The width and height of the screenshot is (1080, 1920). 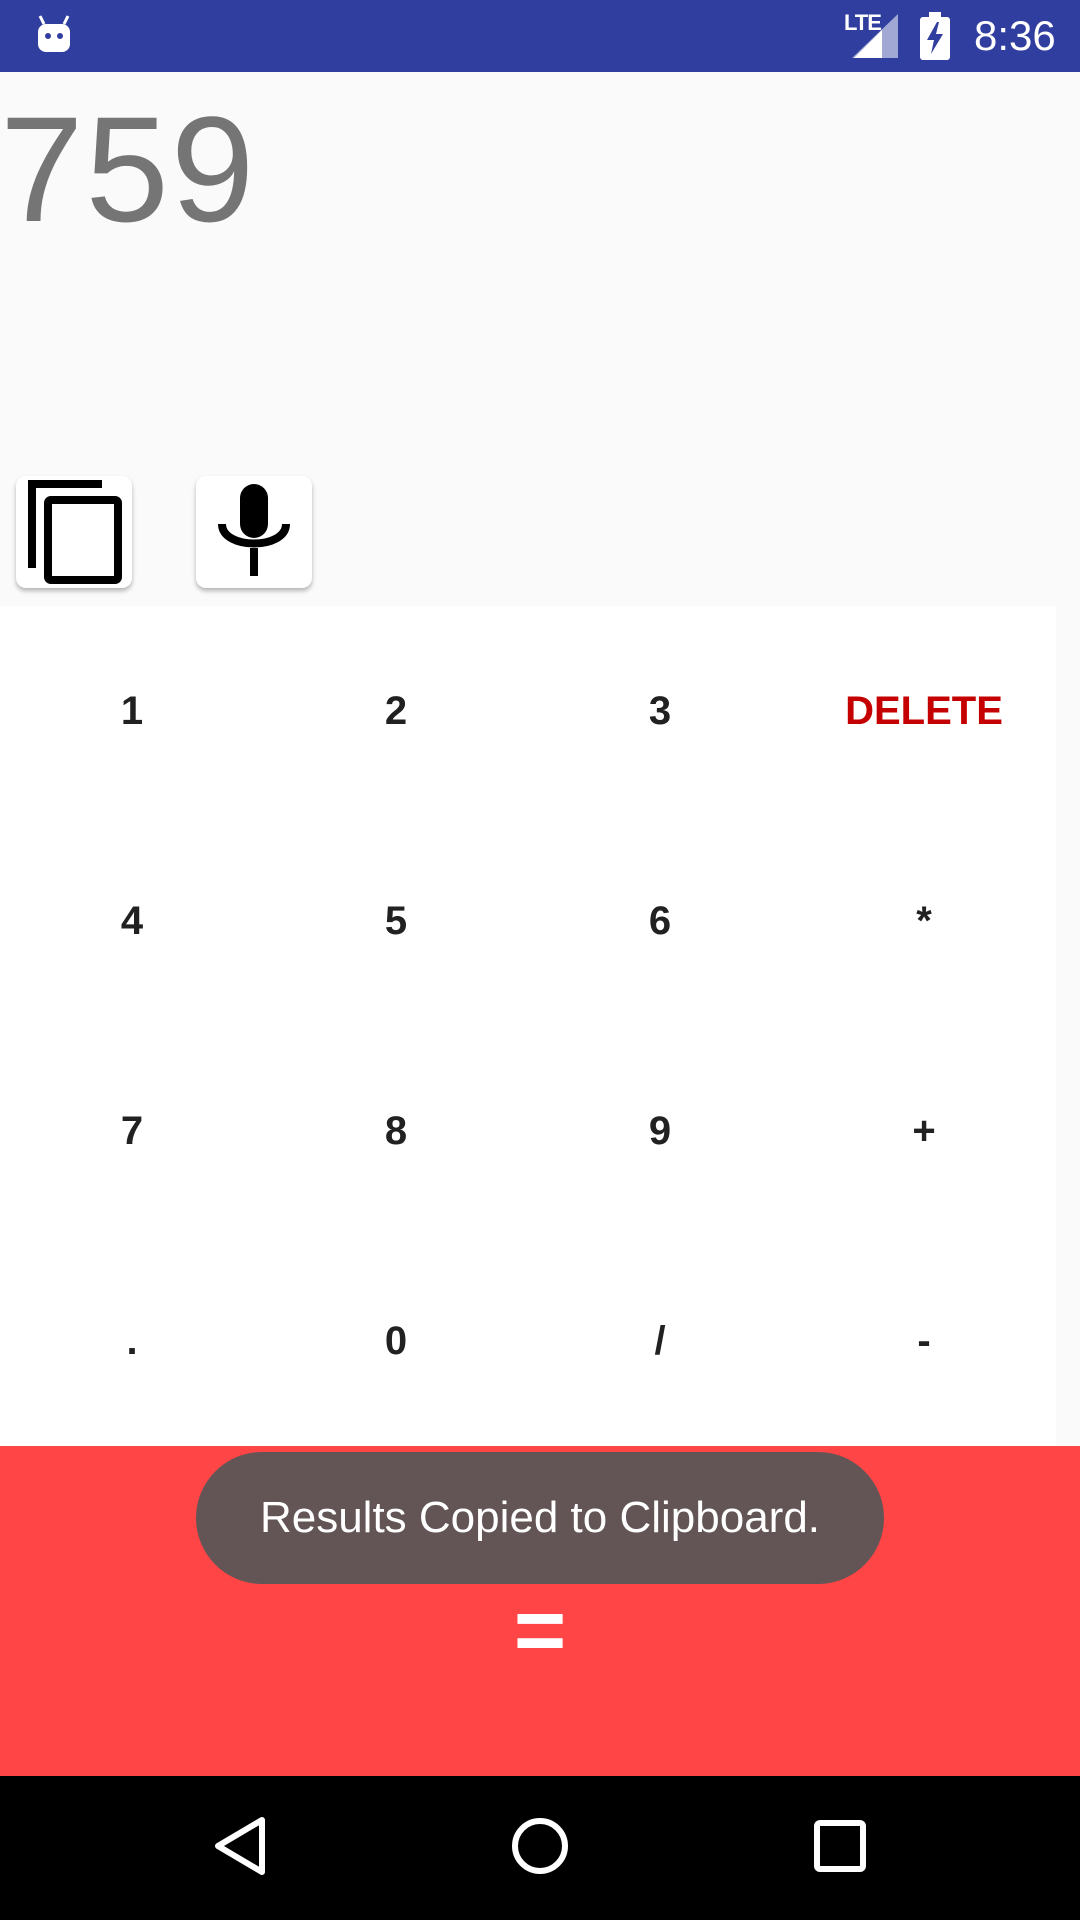 I want to click on home-icon, so click(x=540, y=1848).